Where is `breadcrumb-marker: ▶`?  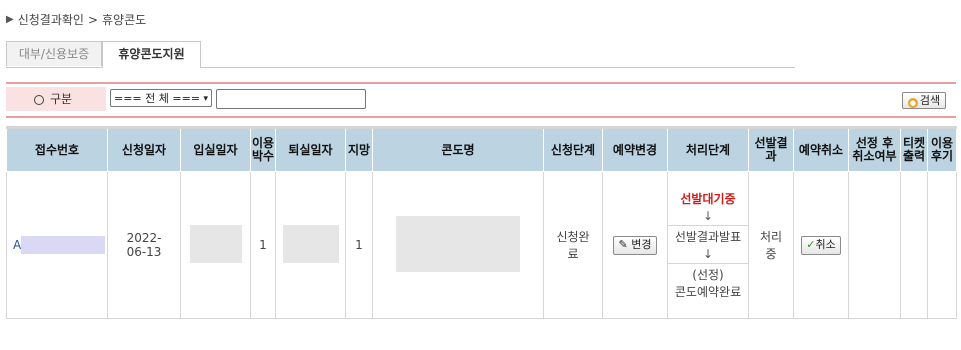
breadcrumb-marker: ▶ is located at coordinates (10, 19).